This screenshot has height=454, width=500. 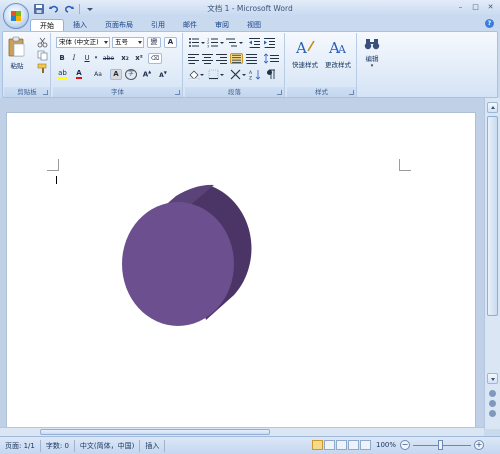 I want to click on font-name-value: 宋体 (中文正), so click(x=79, y=42).